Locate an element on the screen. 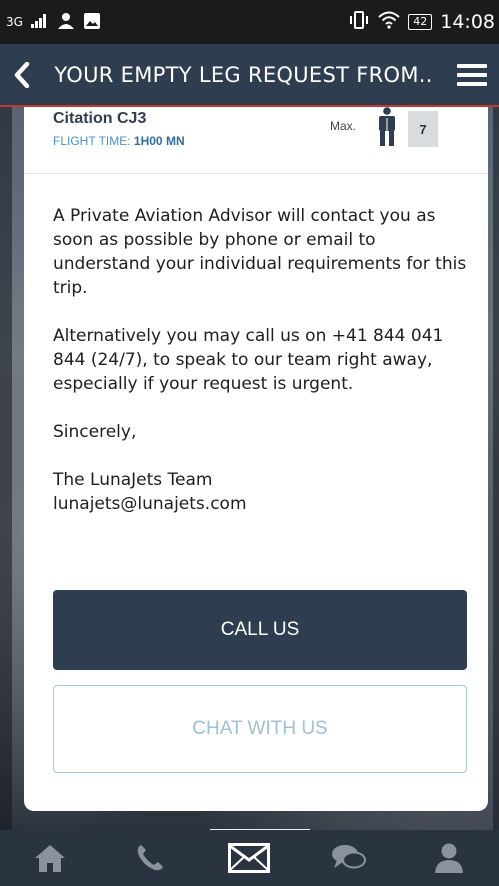 The image size is (499, 886). profile-icon is located at coordinates (449, 858).